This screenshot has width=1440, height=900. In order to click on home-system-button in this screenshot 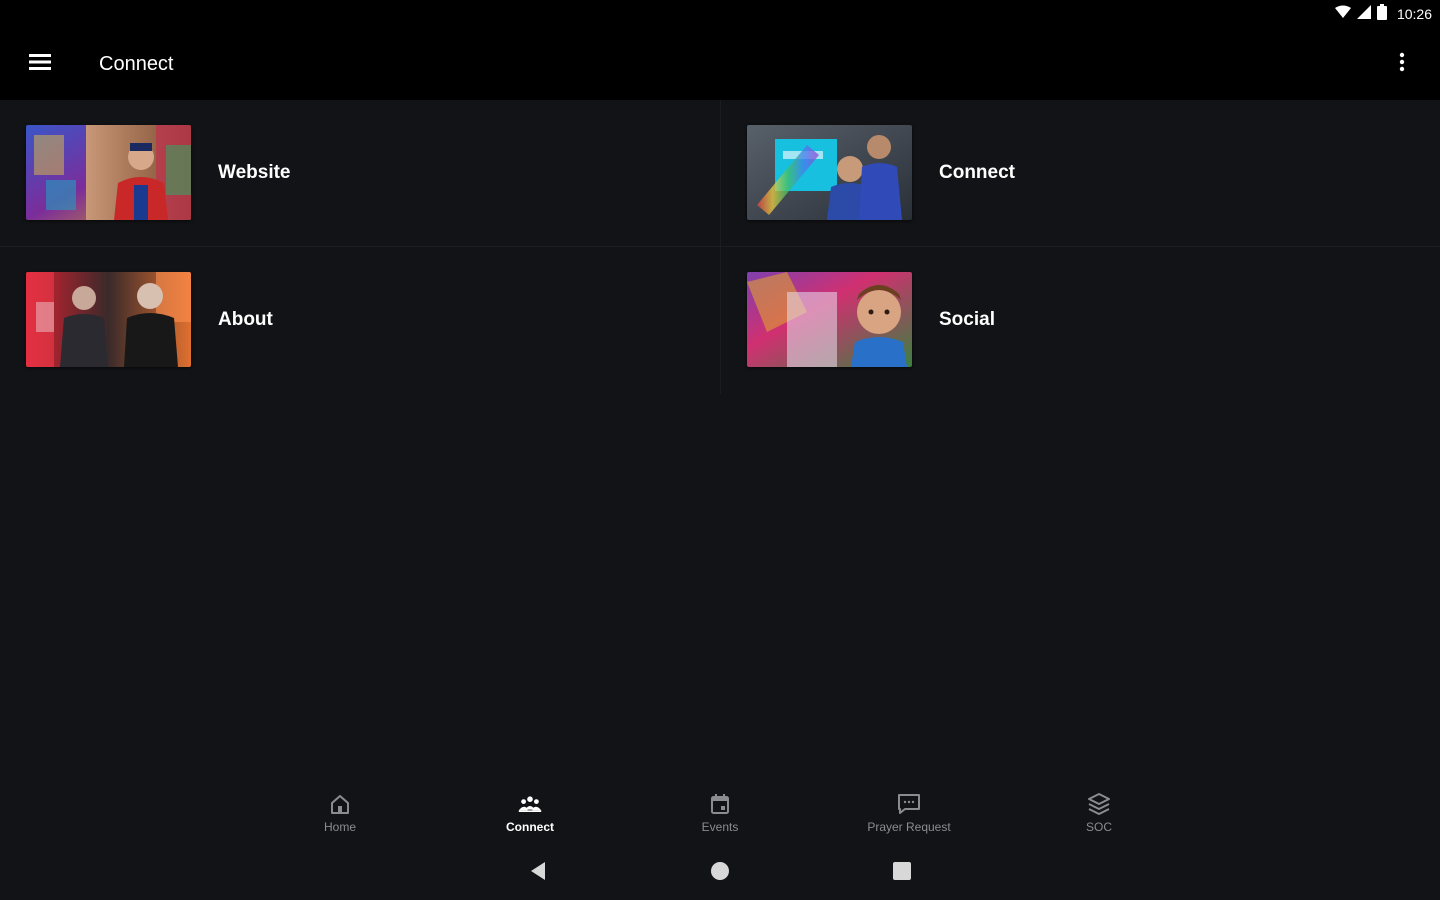, I will do `click(720, 873)`.